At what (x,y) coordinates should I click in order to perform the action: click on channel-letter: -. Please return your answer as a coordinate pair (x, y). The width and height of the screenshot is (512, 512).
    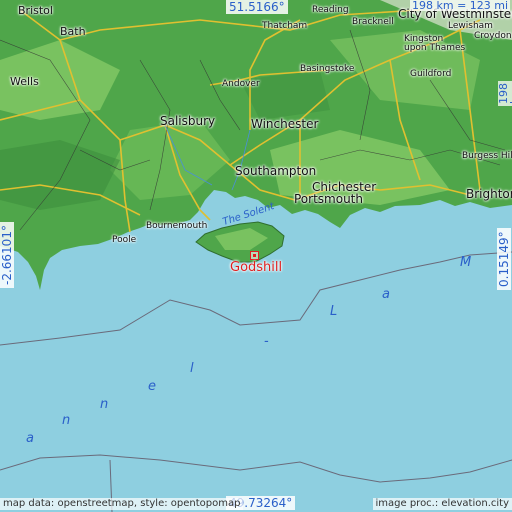
    Looking at the image, I should click on (266, 341).